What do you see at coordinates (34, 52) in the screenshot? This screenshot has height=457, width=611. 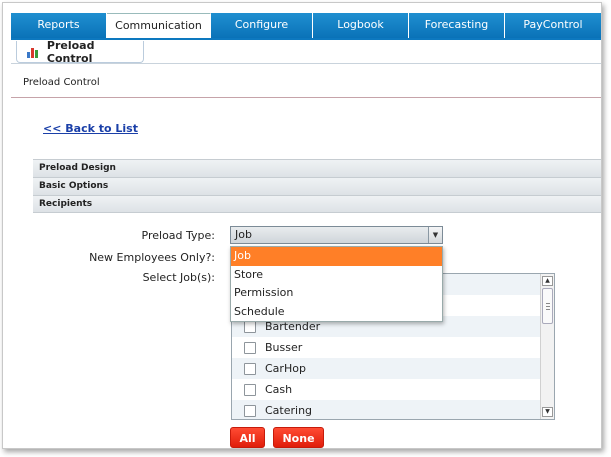 I see `bar-chart-icon` at bounding box center [34, 52].